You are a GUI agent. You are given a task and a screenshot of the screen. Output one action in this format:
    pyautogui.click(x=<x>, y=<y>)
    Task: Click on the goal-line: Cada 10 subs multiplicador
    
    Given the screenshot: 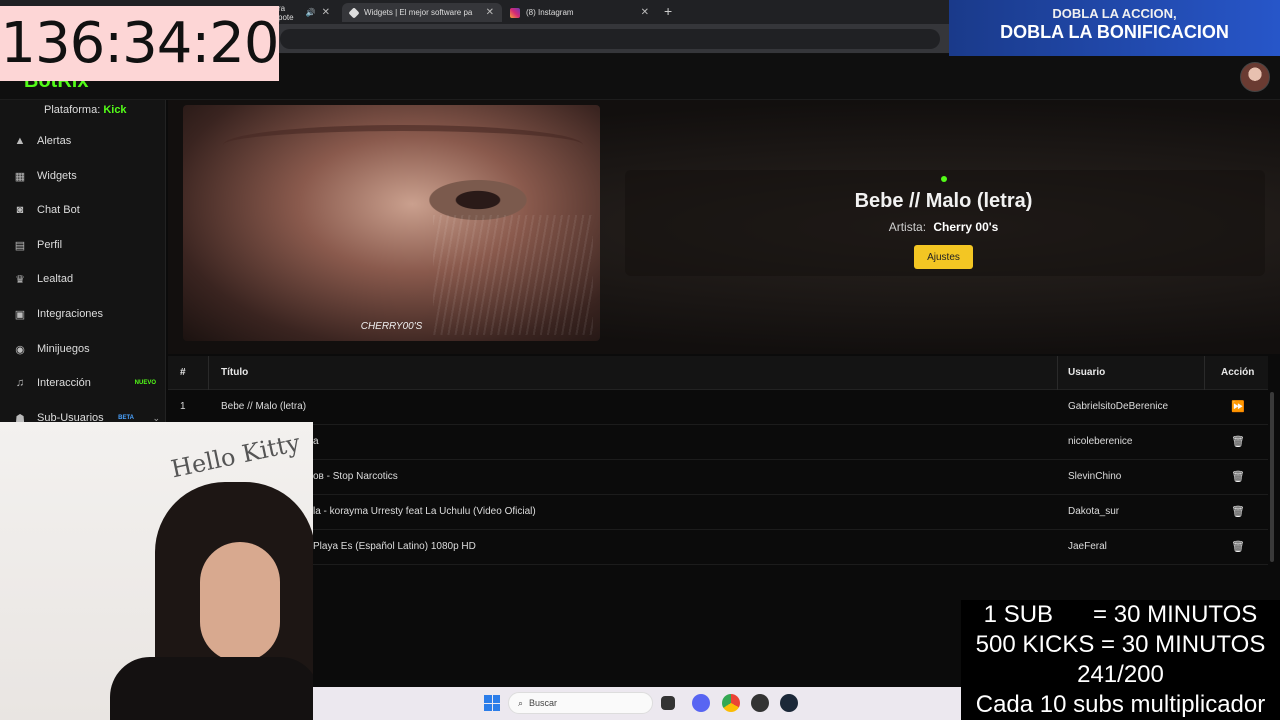 What is the action you would take?
    pyautogui.click(x=1120, y=704)
    